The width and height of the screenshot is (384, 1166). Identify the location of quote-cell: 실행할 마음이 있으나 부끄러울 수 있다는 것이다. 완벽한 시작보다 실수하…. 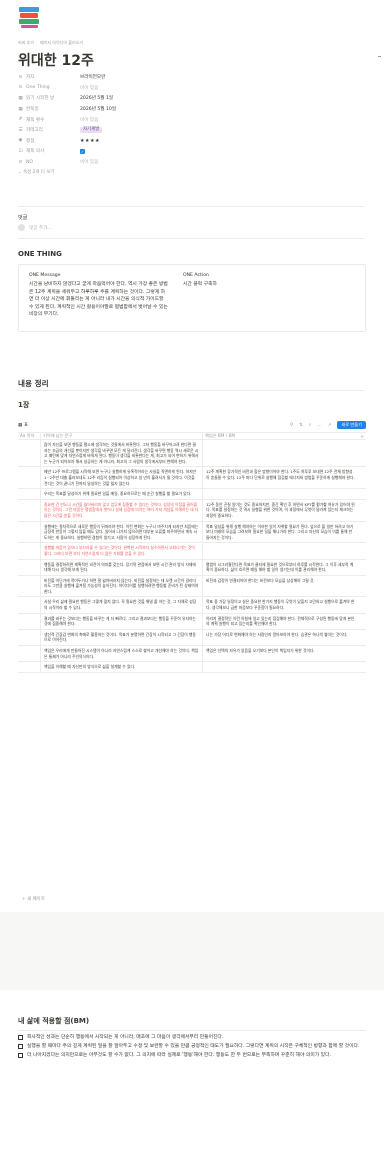
(121, 551).